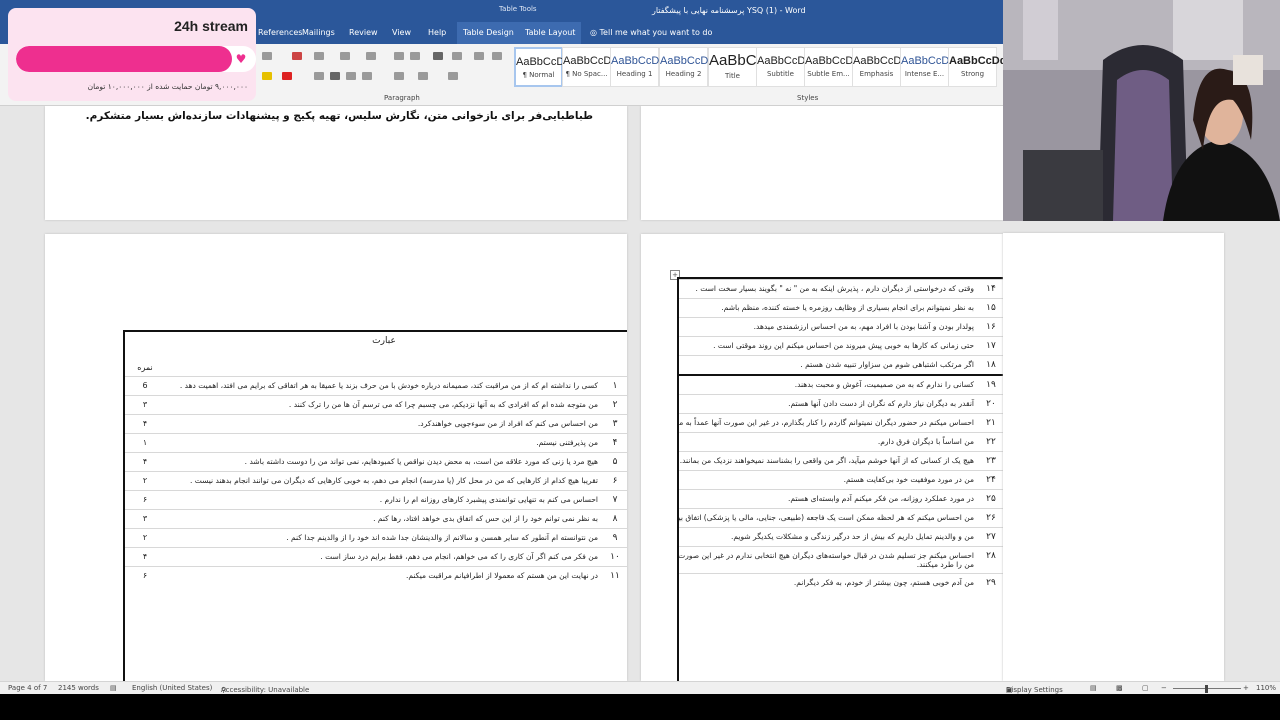 This screenshot has height=720, width=1280. Describe the element at coordinates (113, 688) in the screenshot. I see `proofing-icon: ▤` at that location.